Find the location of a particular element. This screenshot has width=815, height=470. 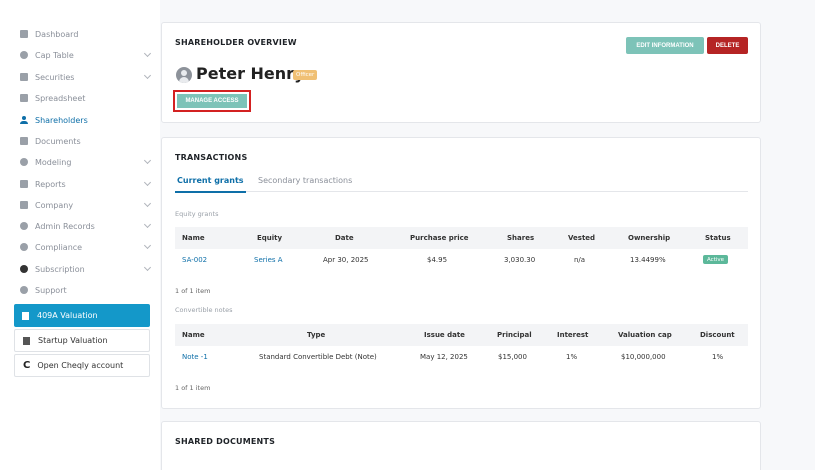

tab-current-grants: Current grants is located at coordinates (210, 184).